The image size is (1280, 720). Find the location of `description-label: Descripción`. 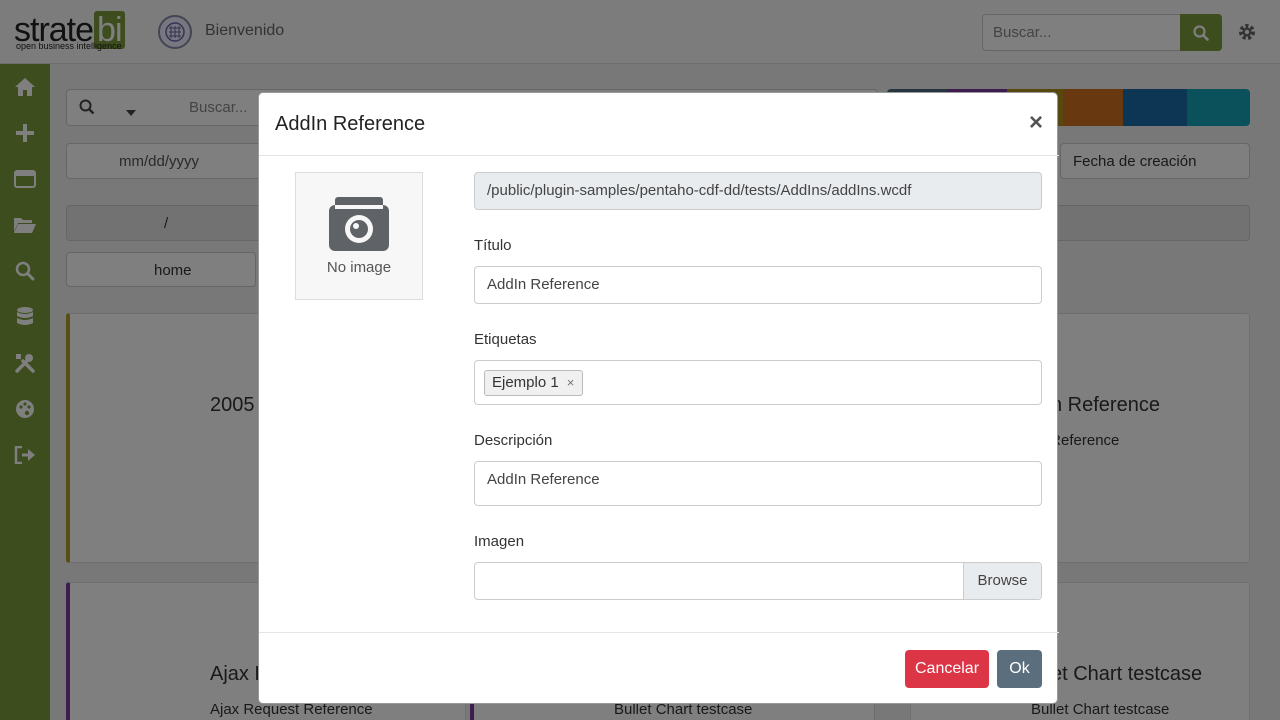

description-label: Descripción is located at coordinates (513, 440).